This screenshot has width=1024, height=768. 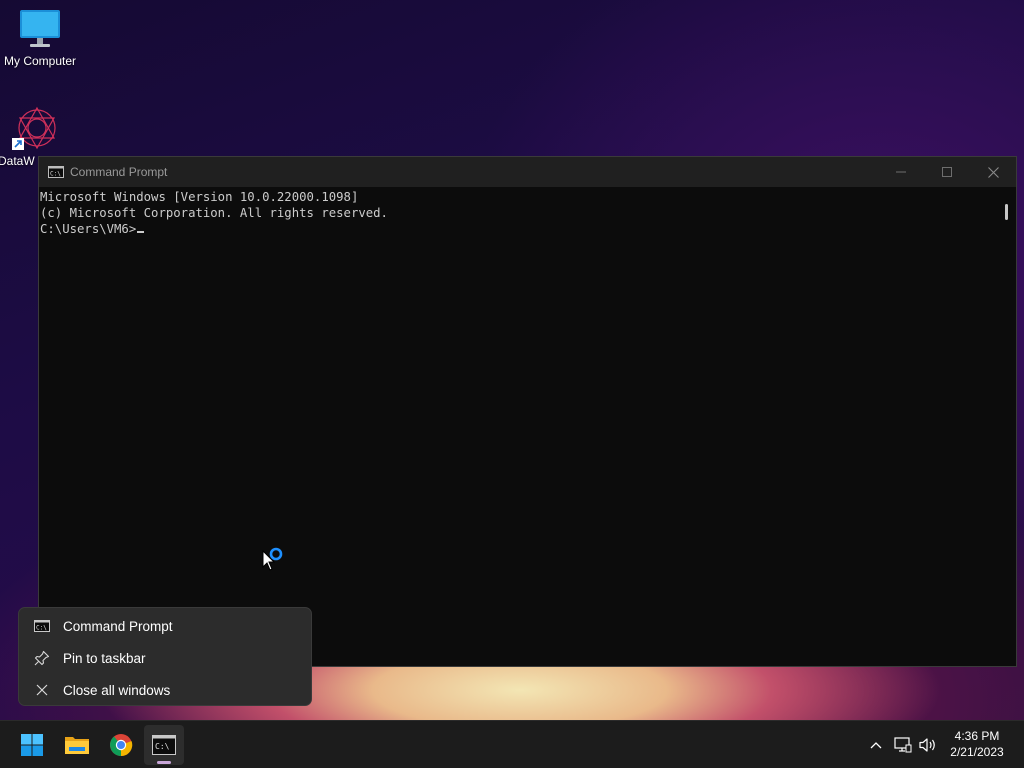 I want to click on window-title: Command Prompt, so click(x=119, y=172).